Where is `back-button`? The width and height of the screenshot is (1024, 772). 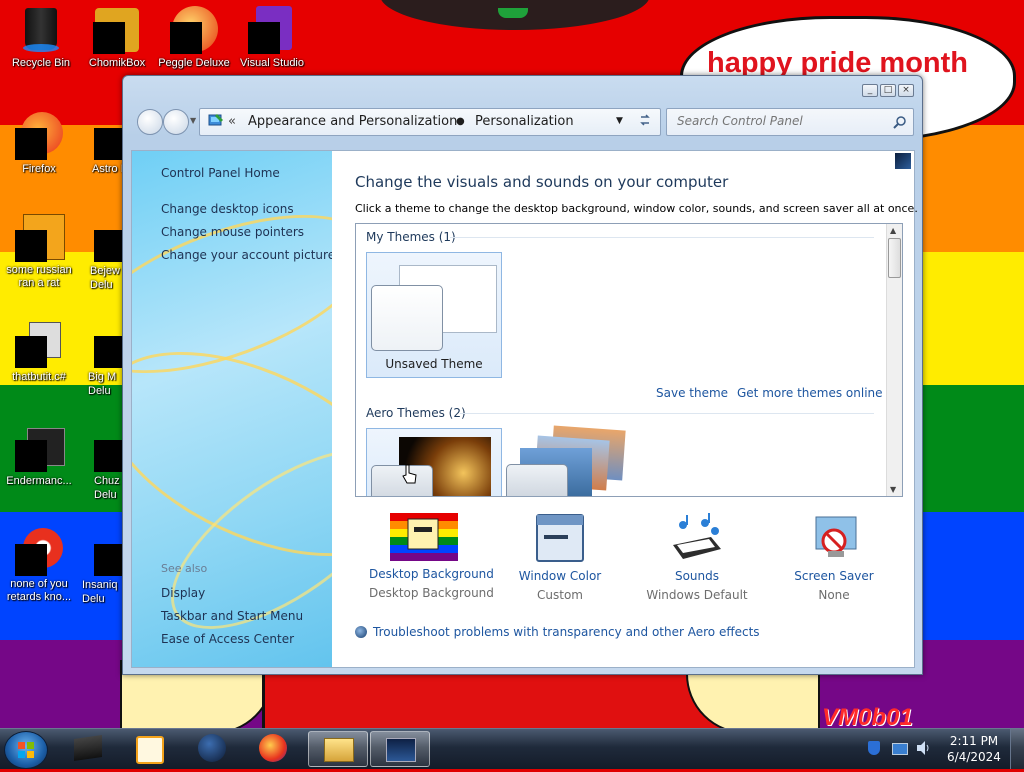
back-button is located at coordinates (150, 122).